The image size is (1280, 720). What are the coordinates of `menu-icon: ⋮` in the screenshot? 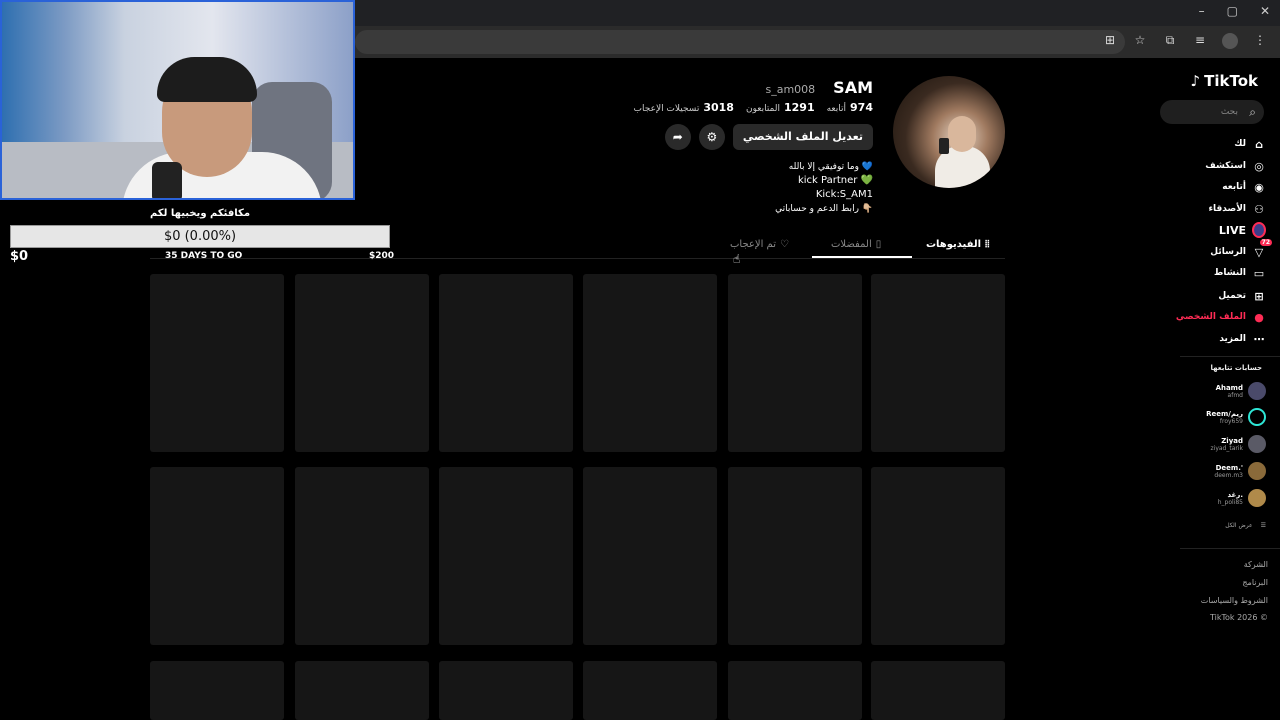 It's located at (1260, 42).